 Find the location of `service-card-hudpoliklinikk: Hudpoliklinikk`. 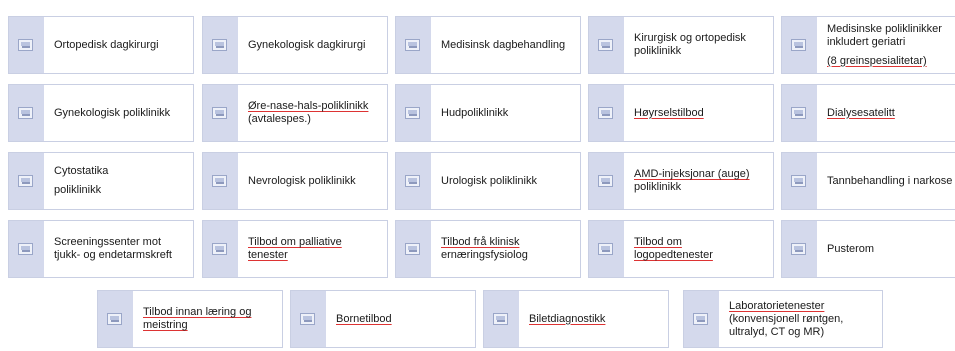

service-card-hudpoliklinikk: Hudpoliklinikk is located at coordinates (488, 113).